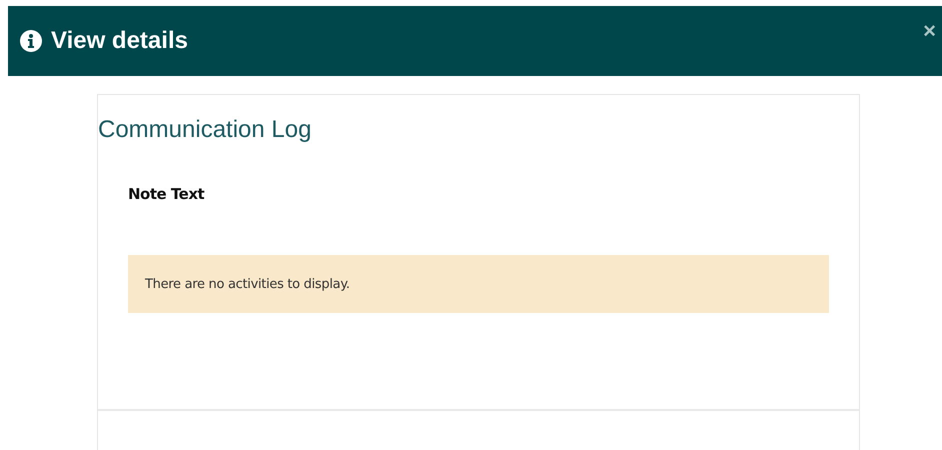 This screenshot has height=450, width=942. I want to click on close-button: ×, so click(929, 31).